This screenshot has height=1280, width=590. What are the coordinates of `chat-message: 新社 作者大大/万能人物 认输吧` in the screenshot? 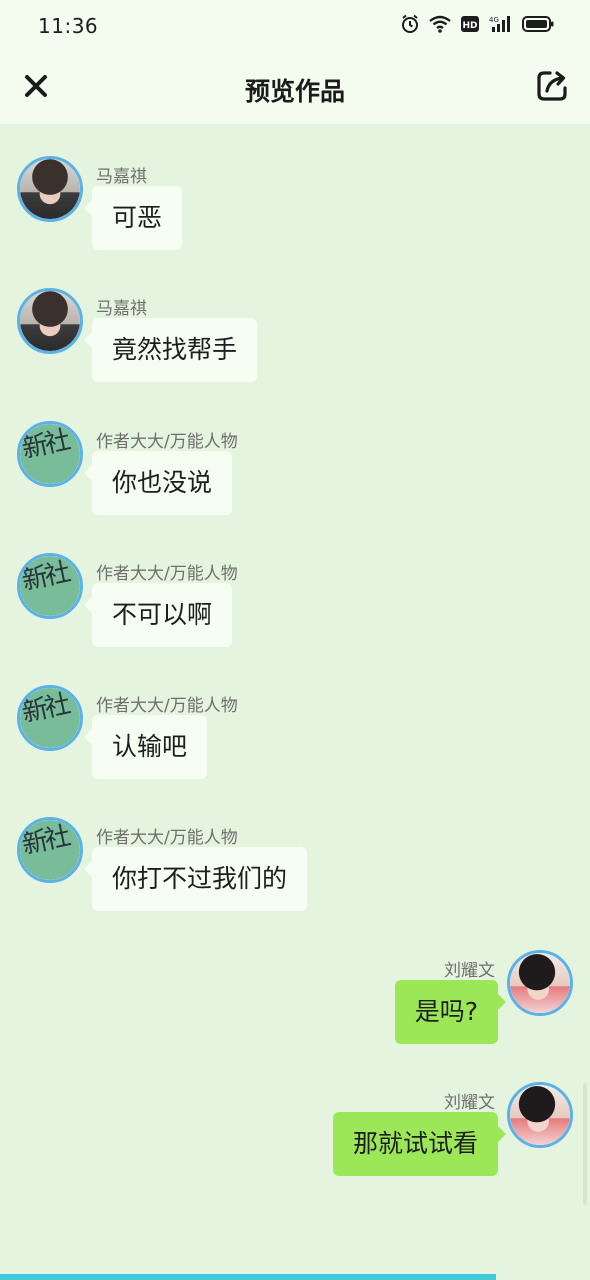 It's located at (295, 740).